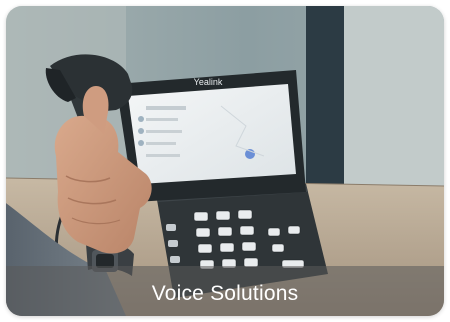  Describe the element at coordinates (225, 293) in the screenshot. I see `card-caption: Voice Solutions` at that location.